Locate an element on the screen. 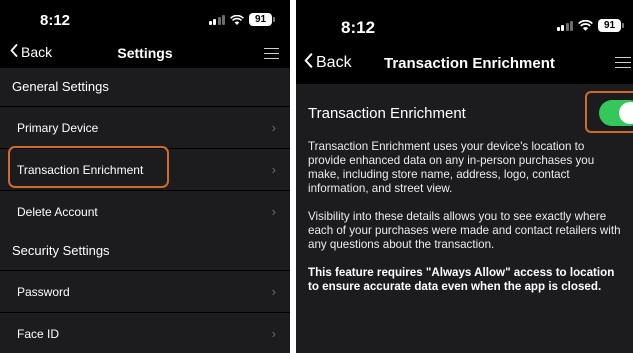 The height and width of the screenshot is (353, 633). transaction-enrichment-toggle is located at coordinates (616, 113).